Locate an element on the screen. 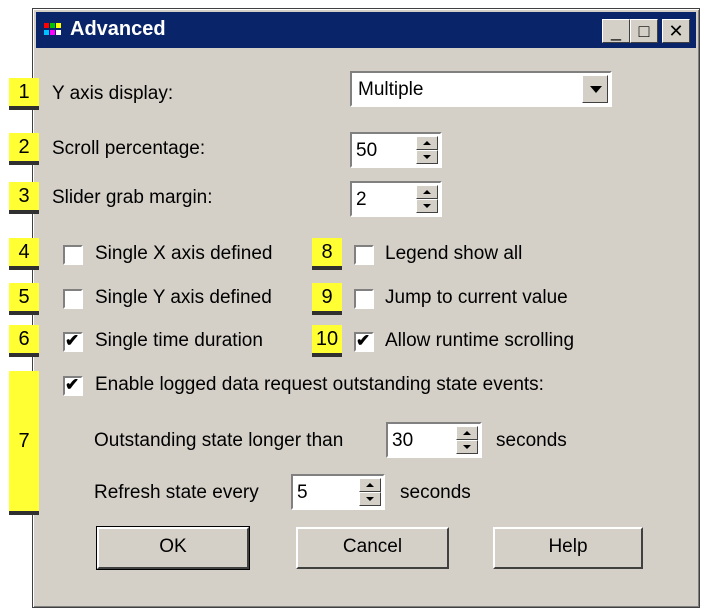 The height and width of the screenshot is (609, 703). badge-4: 4 is located at coordinates (24, 254).